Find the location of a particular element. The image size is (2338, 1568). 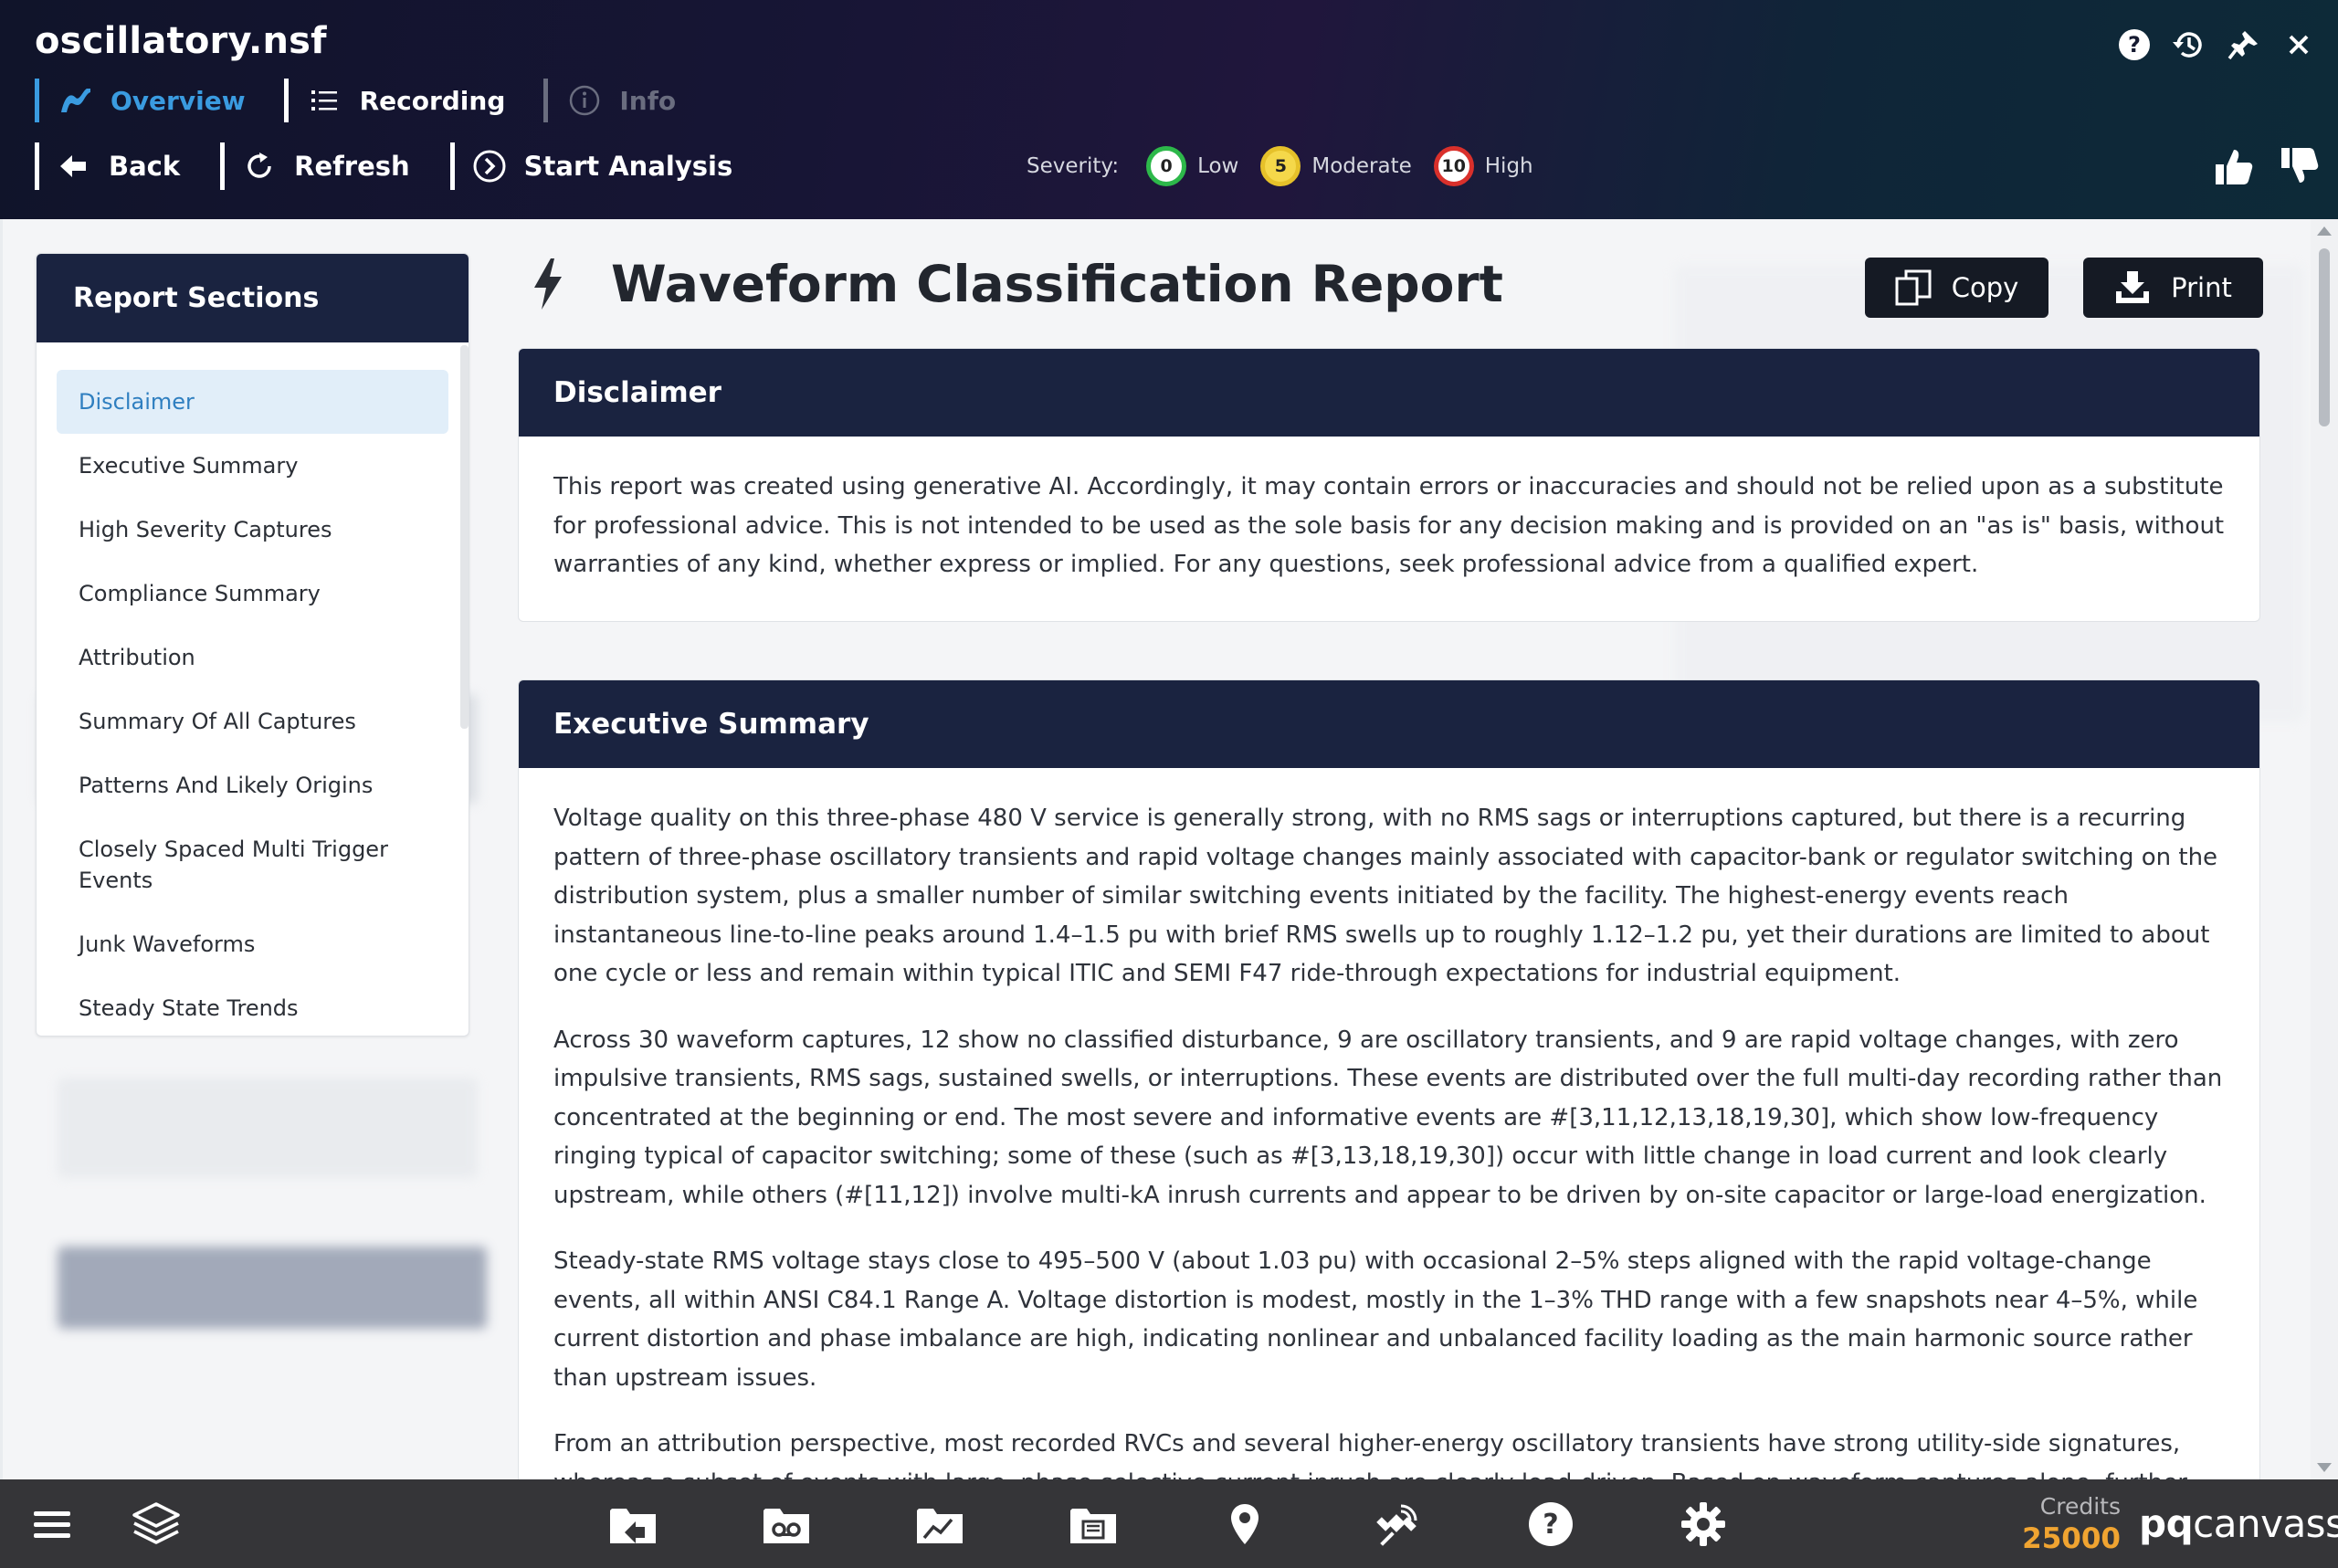

close-icon is located at coordinates (2299, 45).